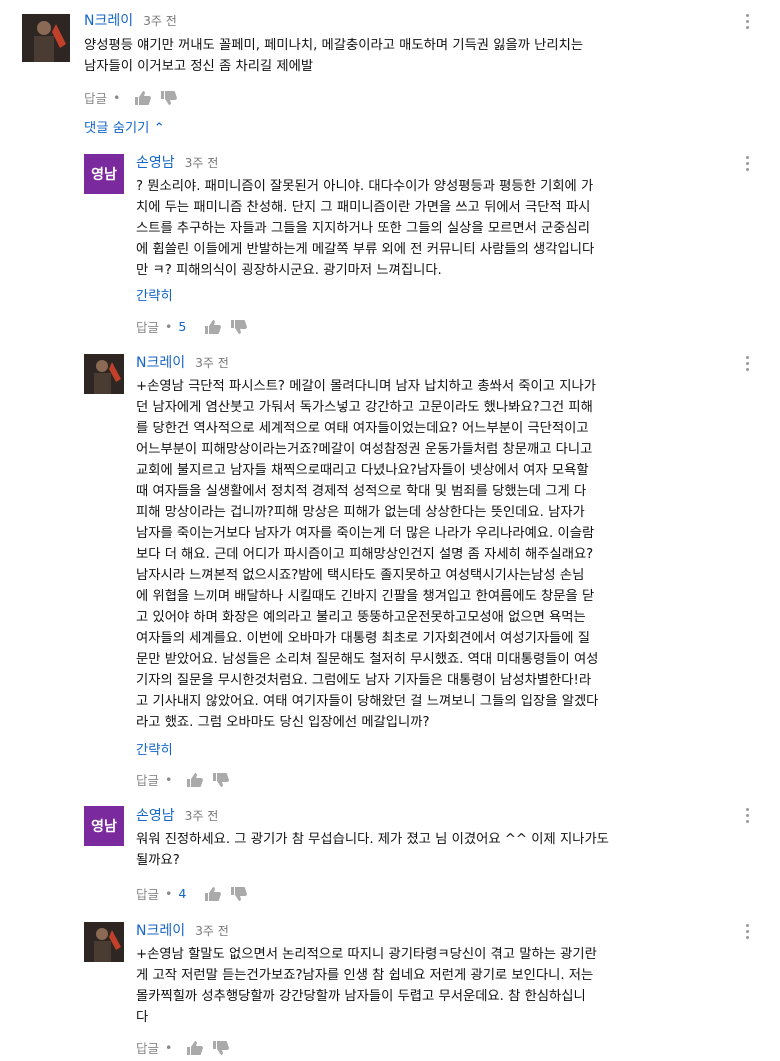  Describe the element at coordinates (159, 128) in the screenshot. I see `chevron-up-icon: ⌃` at that location.